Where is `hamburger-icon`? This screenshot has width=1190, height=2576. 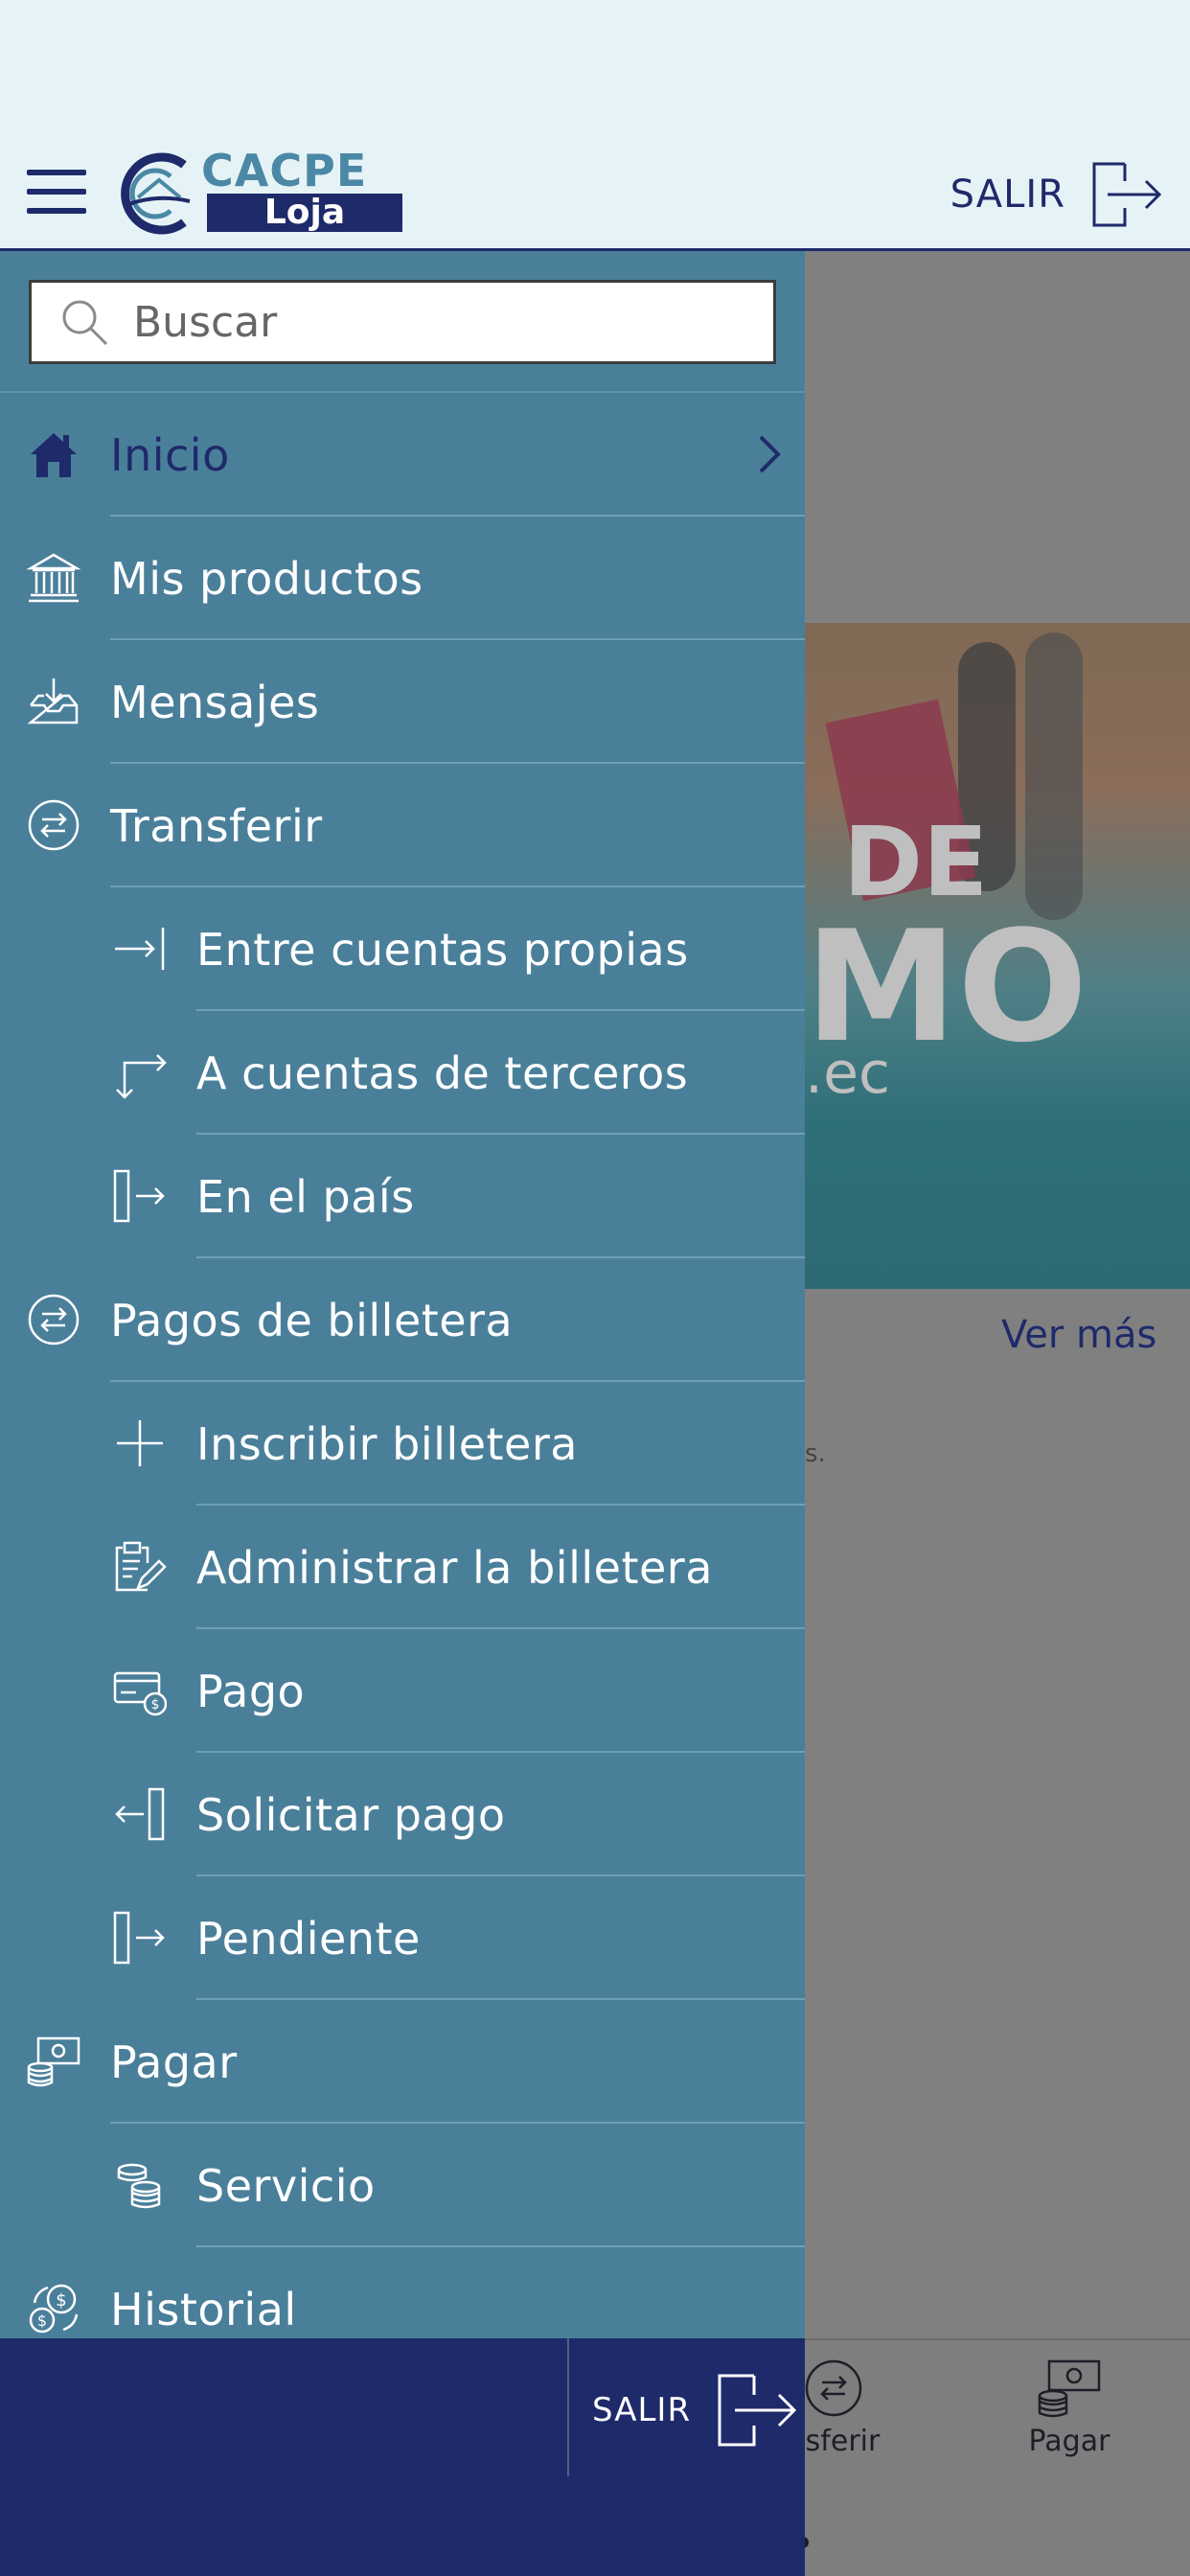 hamburger-icon is located at coordinates (57, 192).